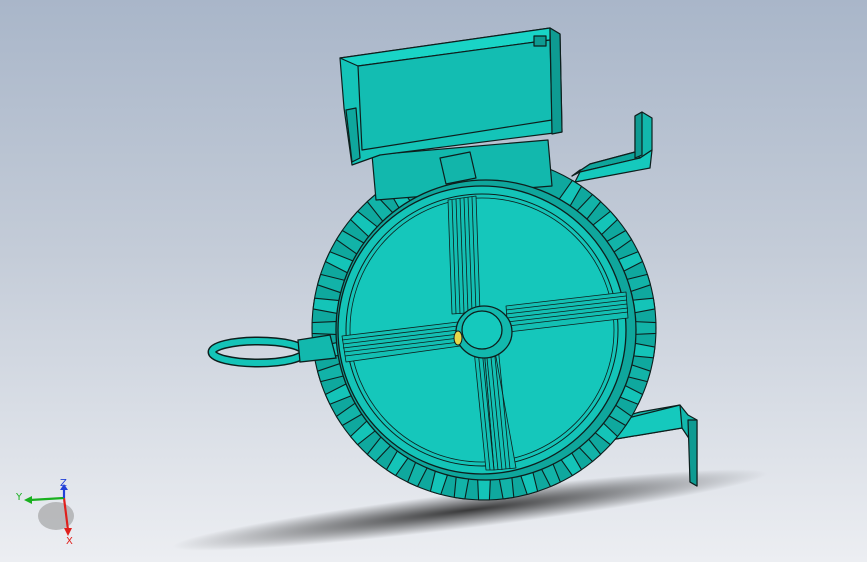 This screenshot has height=562, width=867. I want to click on triad-plane-shadow, so click(56, 516).